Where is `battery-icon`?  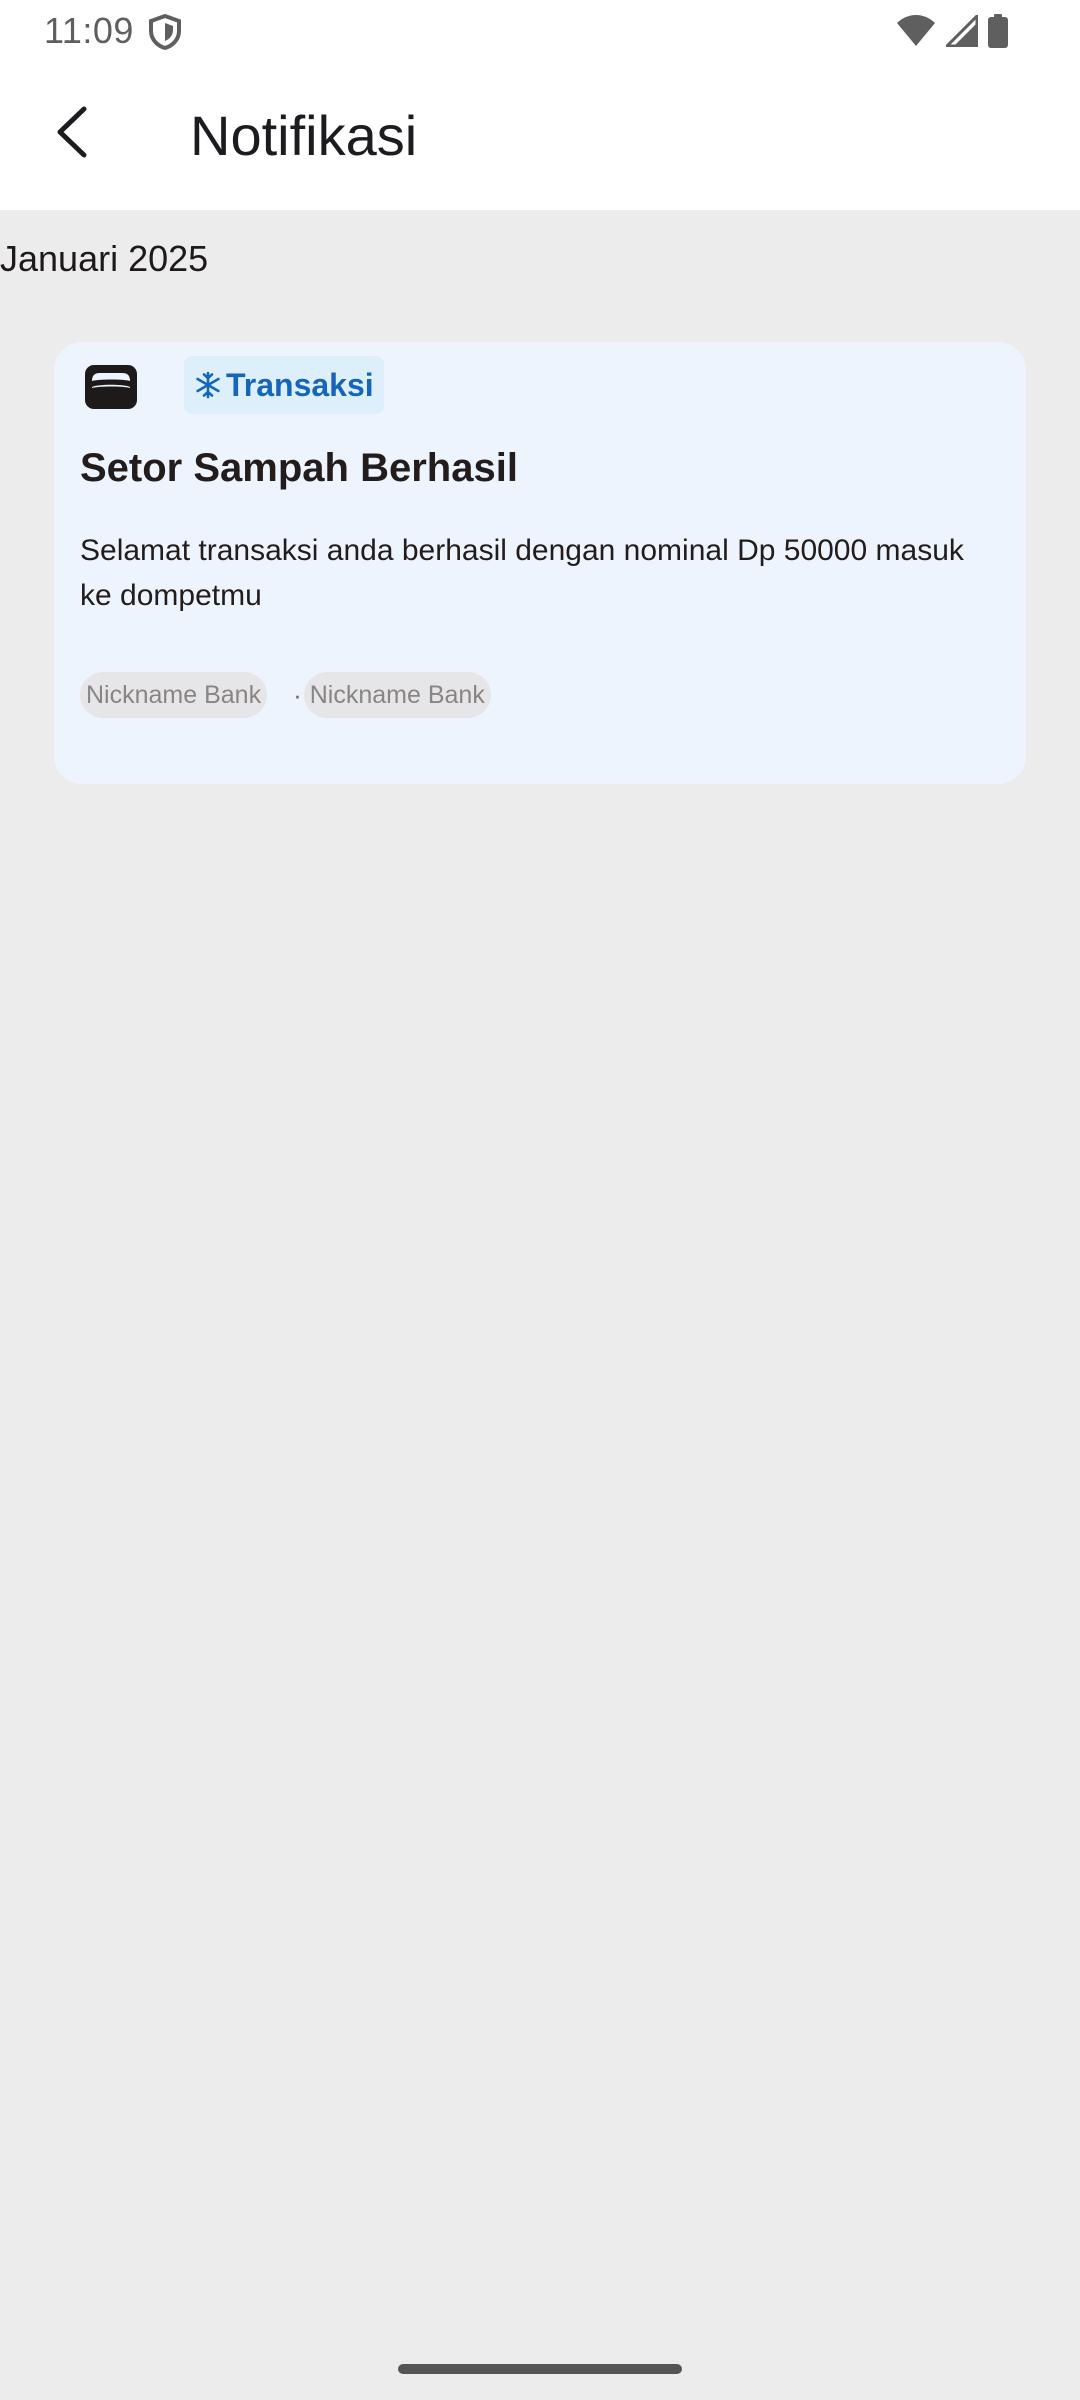 battery-icon is located at coordinates (998, 31).